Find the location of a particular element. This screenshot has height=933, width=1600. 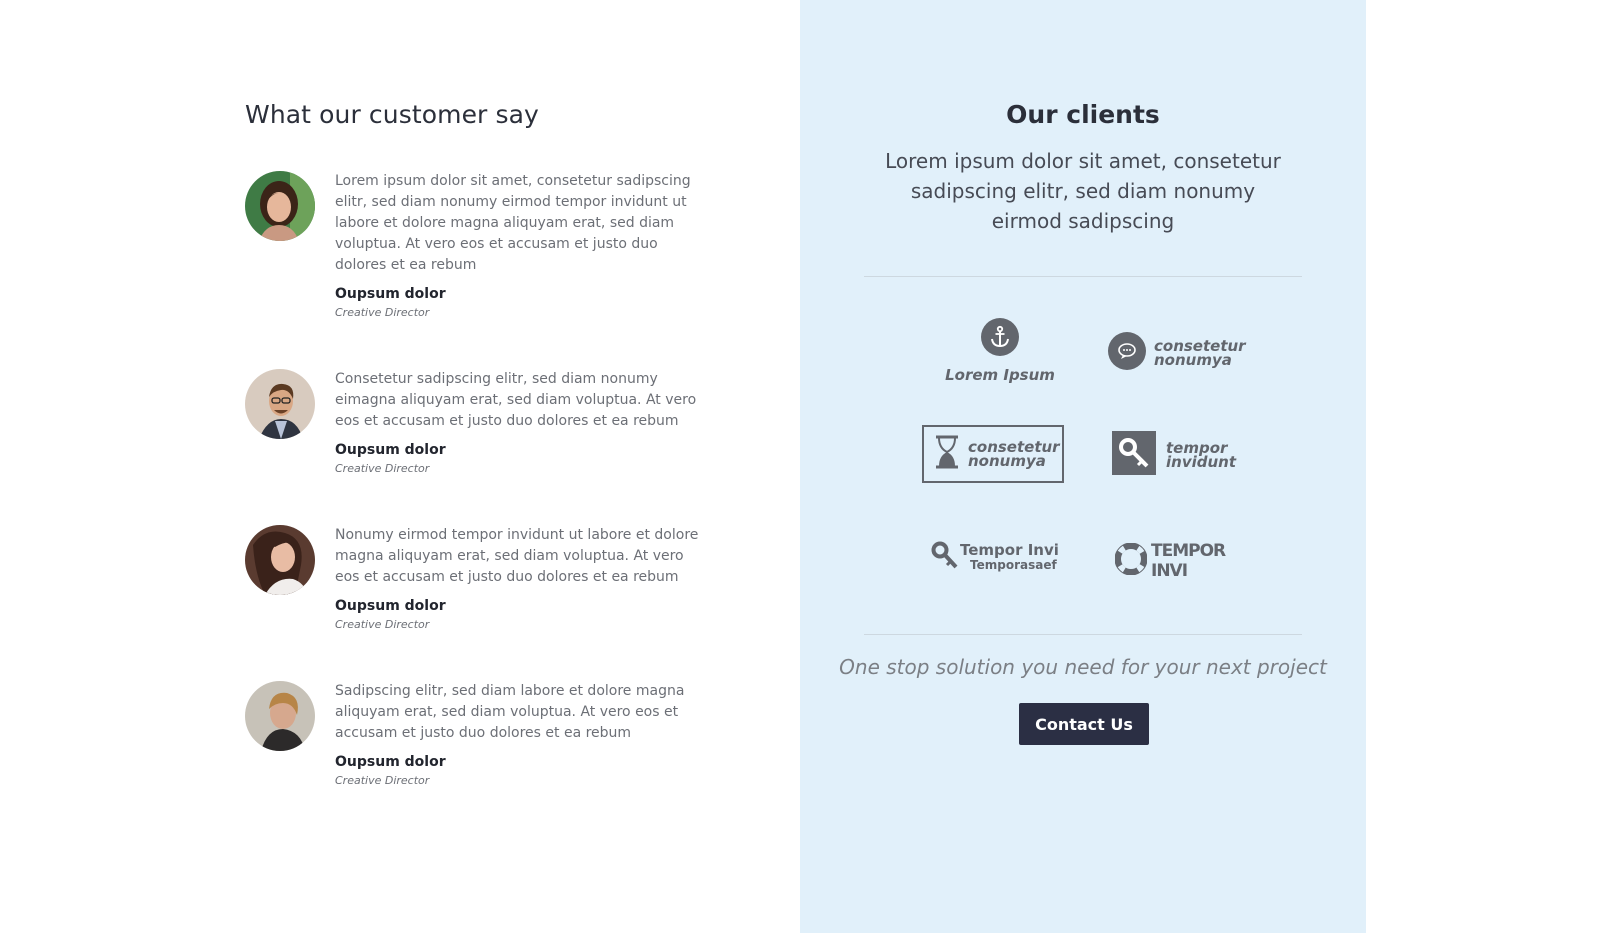

client-logo: Tempor Invi Temporasaef is located at coordinates (1000, 557).